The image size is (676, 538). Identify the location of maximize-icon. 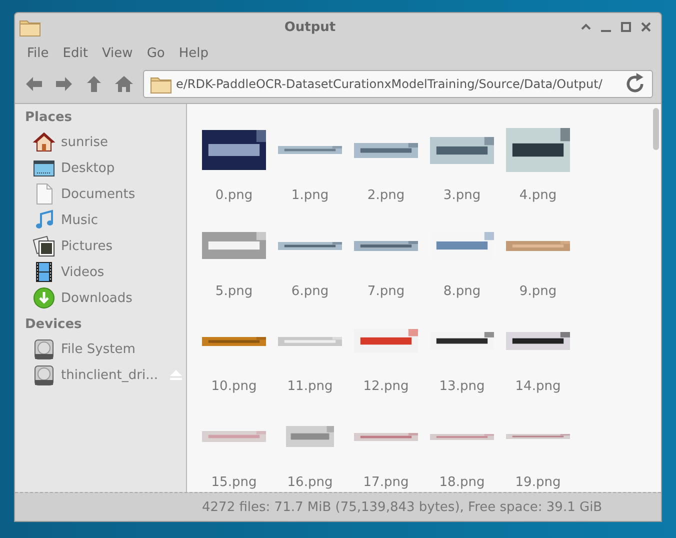
(626, 27).